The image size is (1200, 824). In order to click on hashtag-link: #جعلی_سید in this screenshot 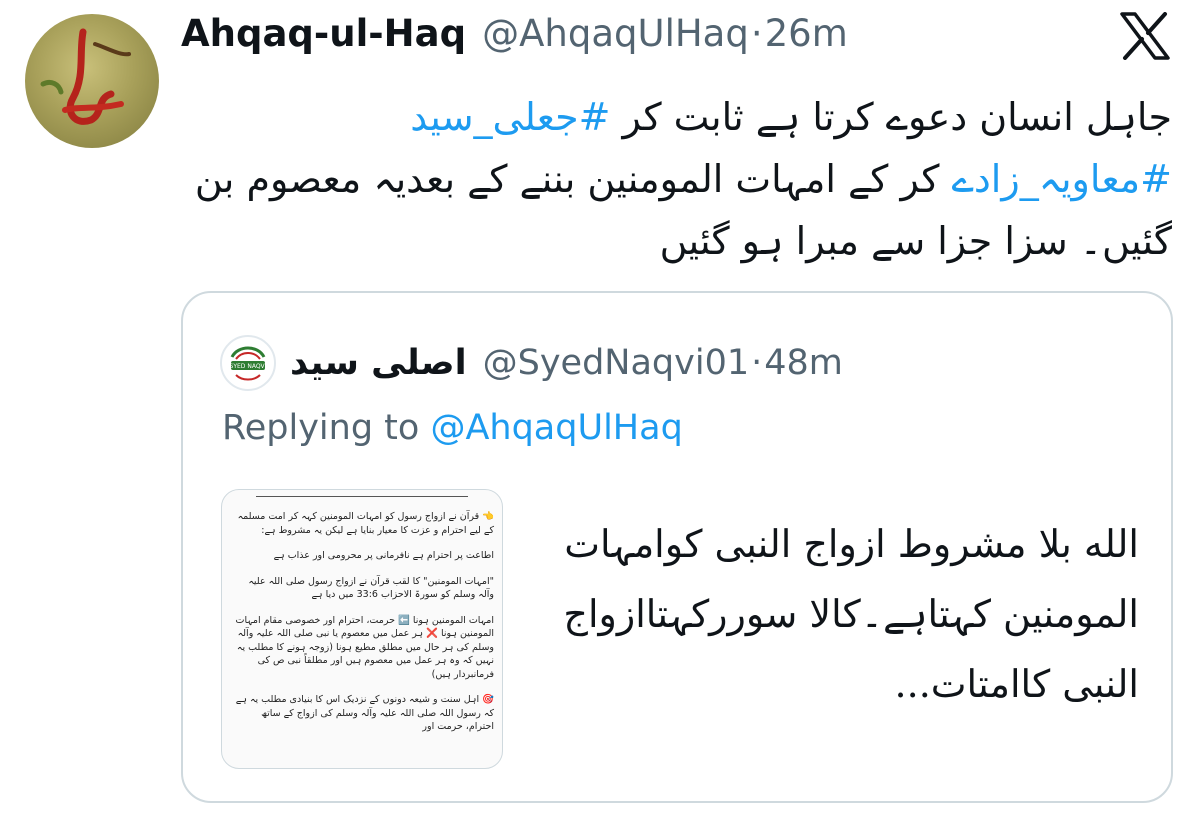, I will do `click(510, 117)`.